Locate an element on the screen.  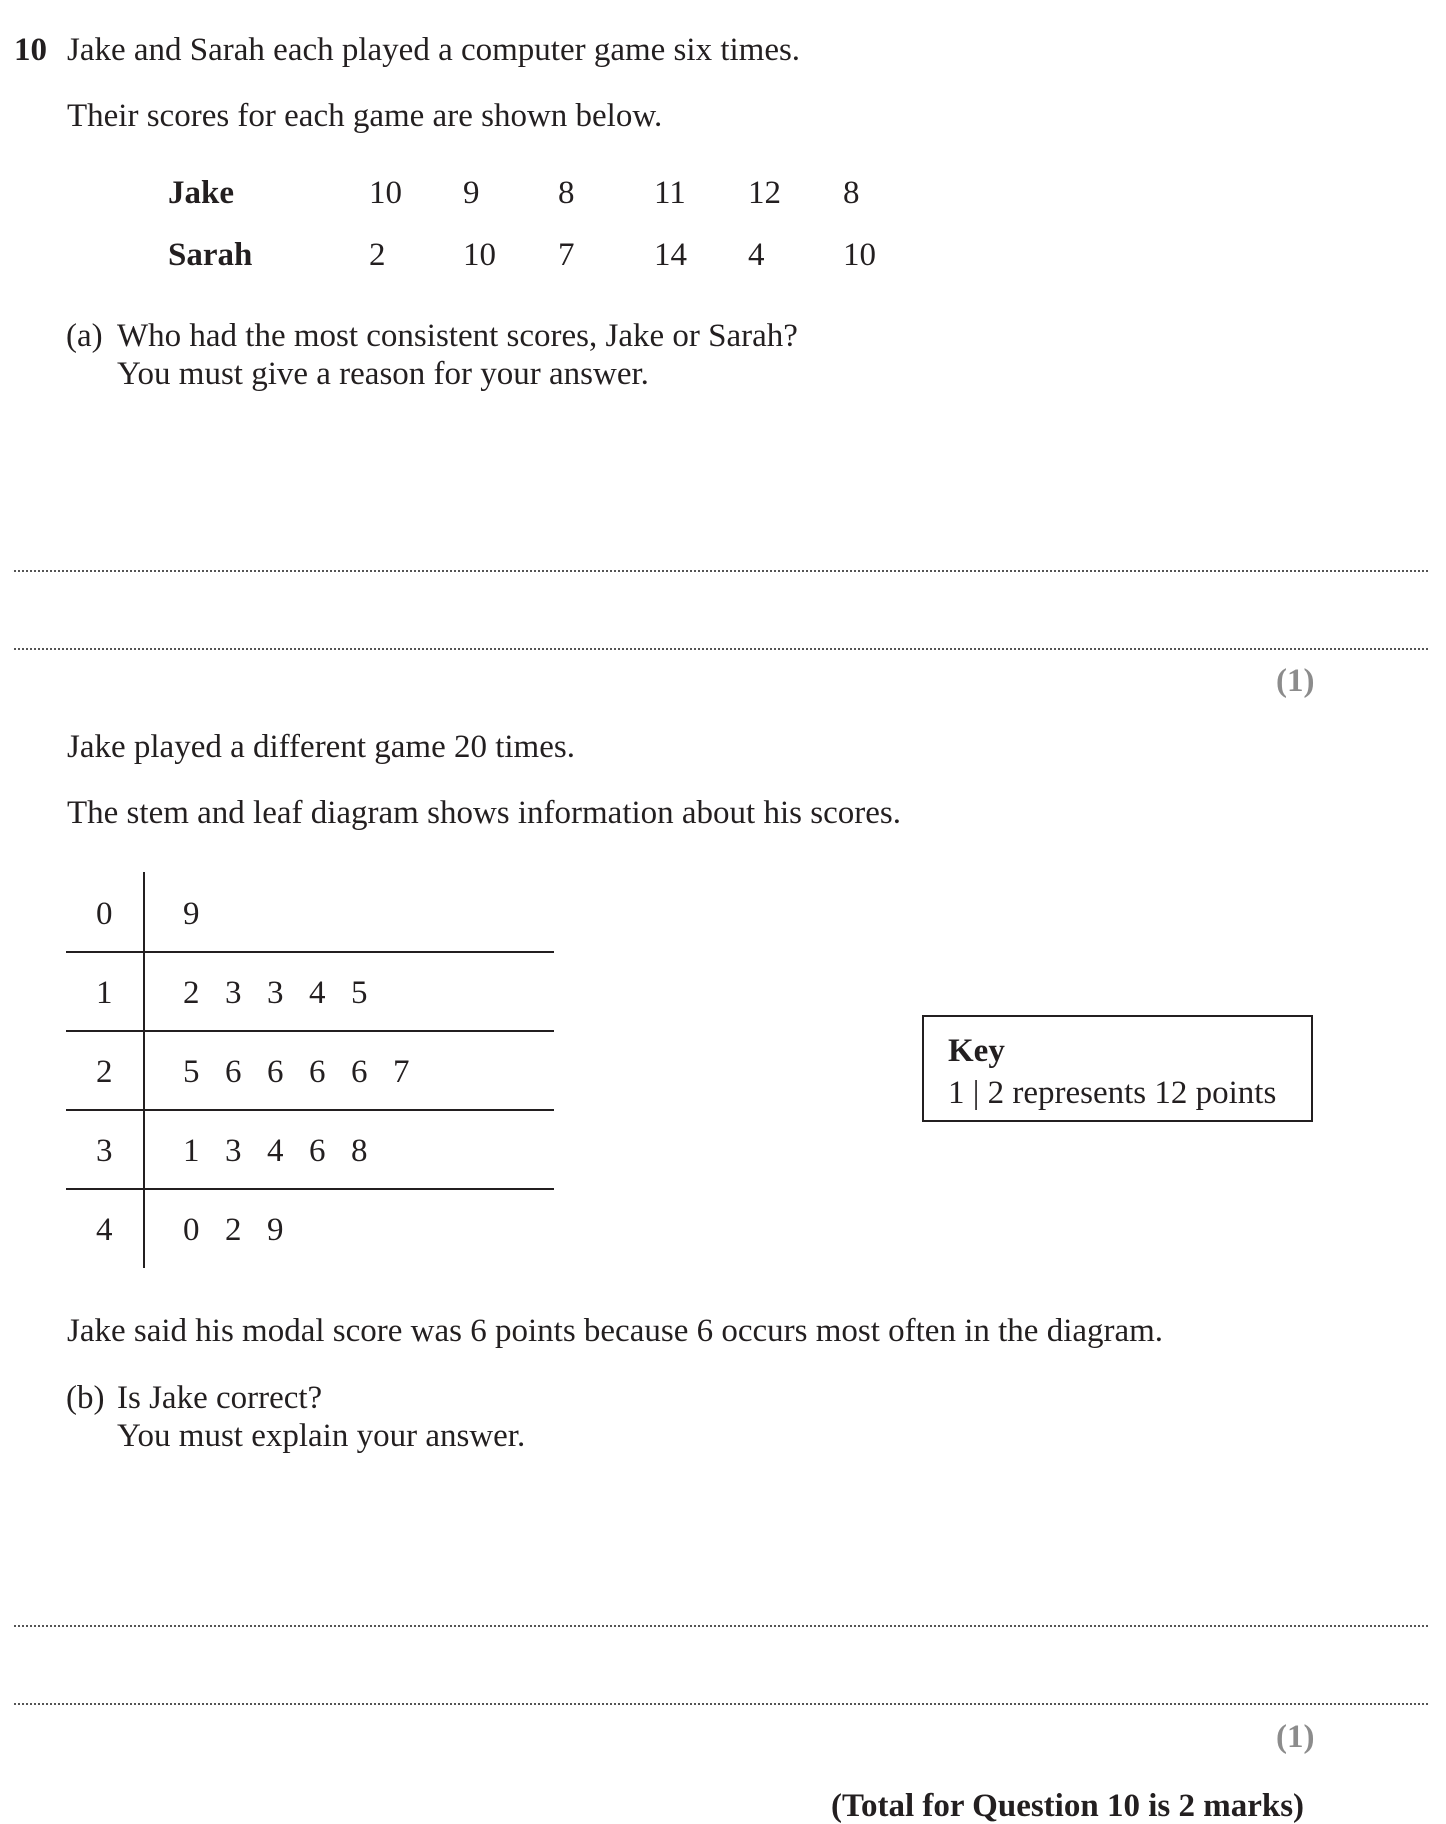
stem: 4 is located at coordinates (104, 1230).